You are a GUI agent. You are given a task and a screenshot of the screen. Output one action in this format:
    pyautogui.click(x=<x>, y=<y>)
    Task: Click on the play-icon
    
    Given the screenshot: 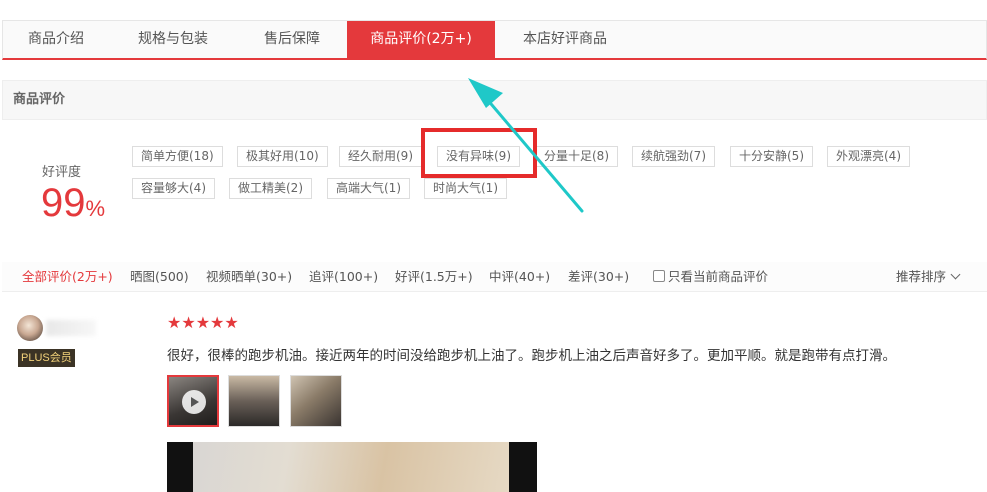 What is the action you would take?
    pyautogui.click(x=194, y=402)
    